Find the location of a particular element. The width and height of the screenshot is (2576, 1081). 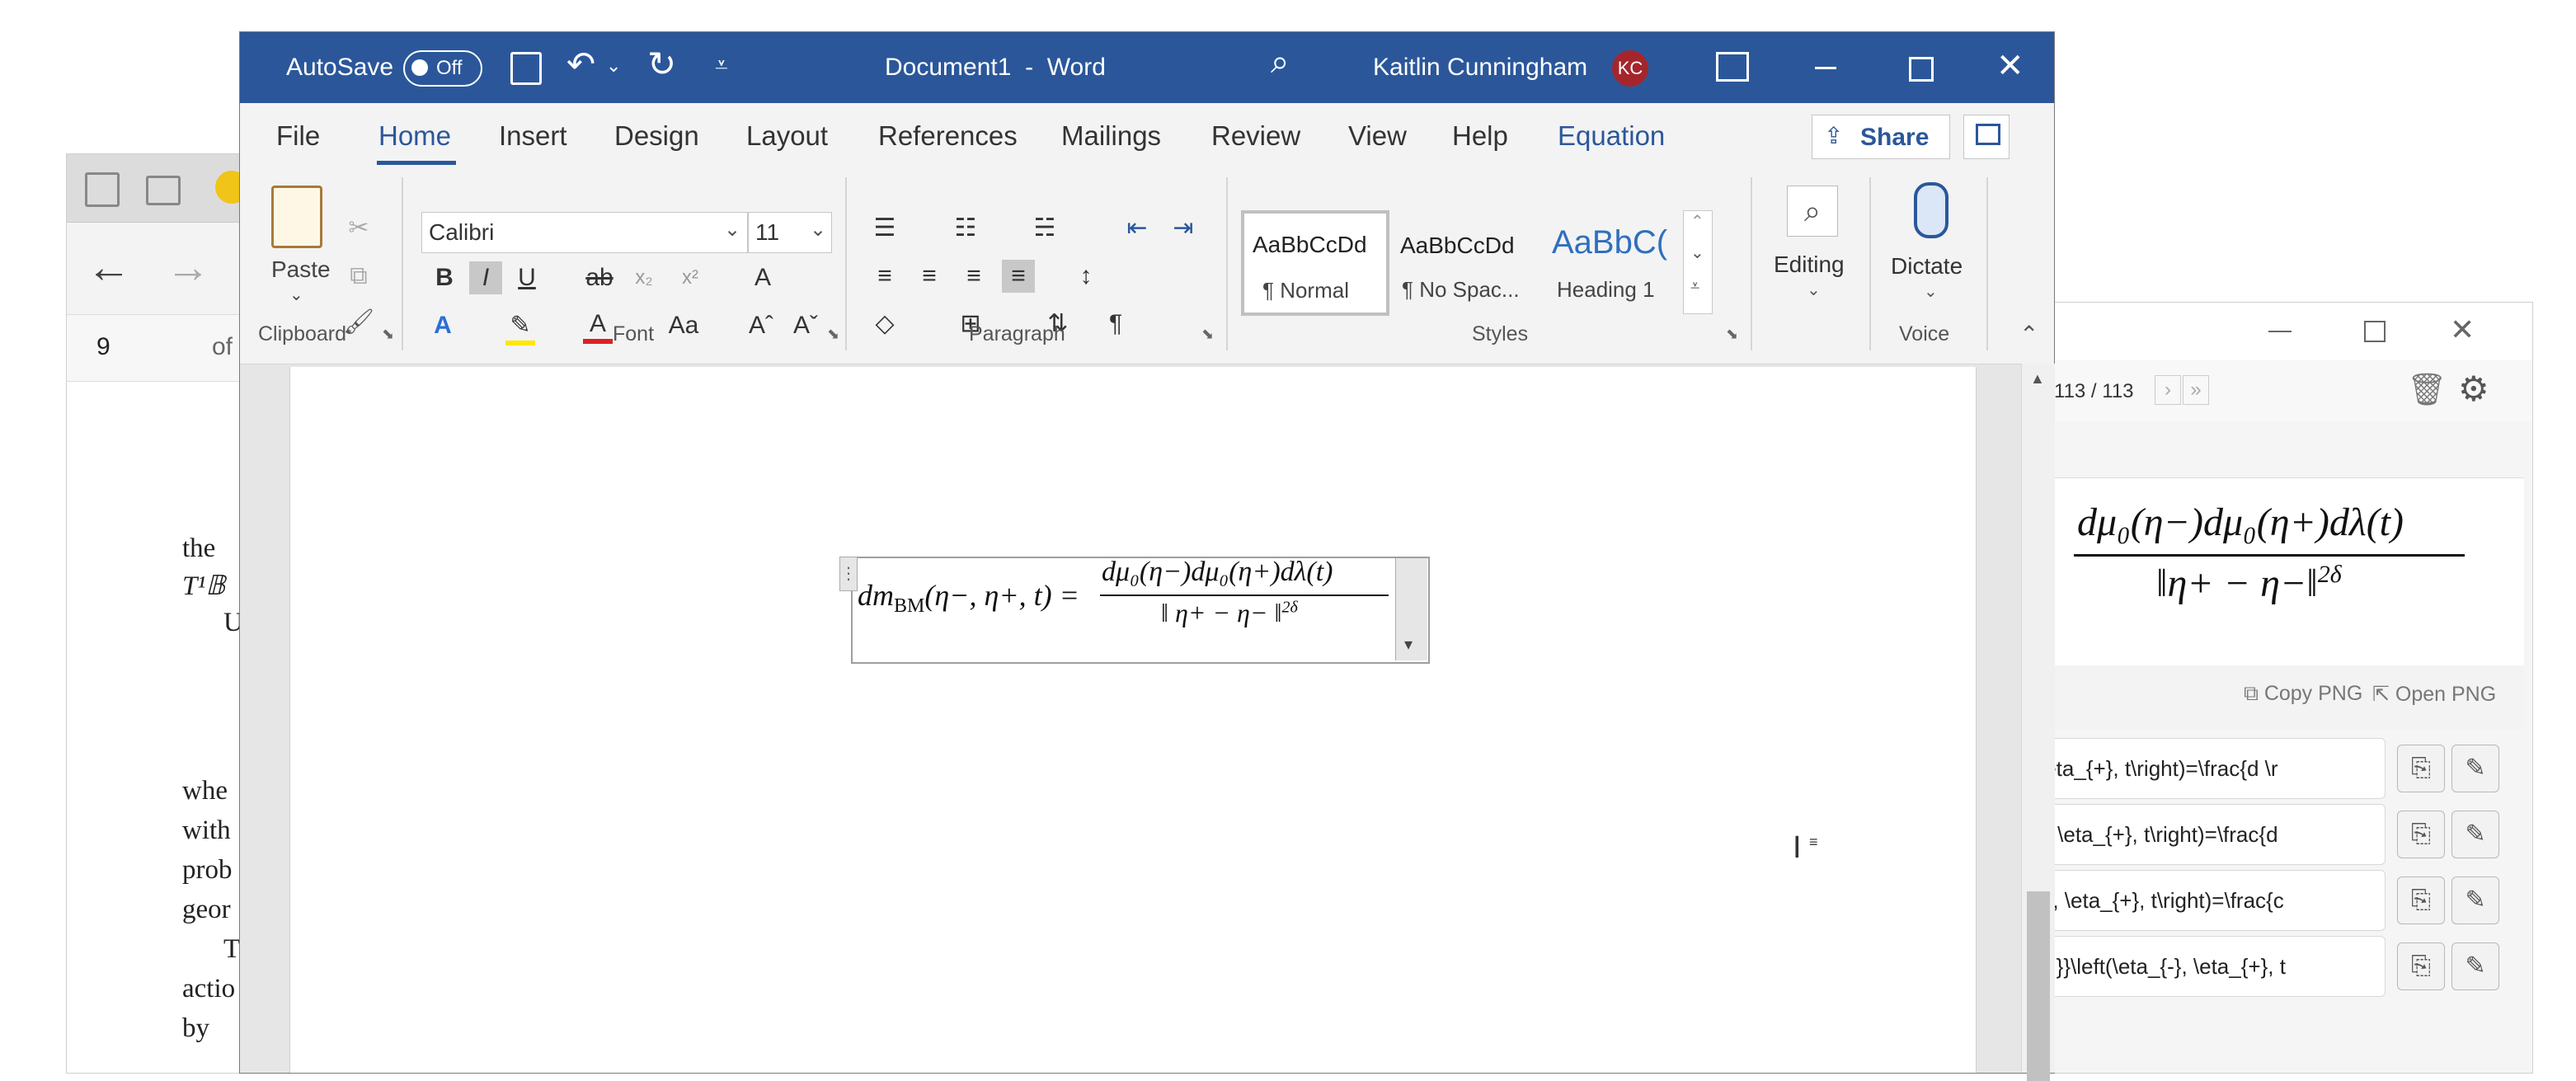

back-tab-icon is located at coordinates (163, 190).